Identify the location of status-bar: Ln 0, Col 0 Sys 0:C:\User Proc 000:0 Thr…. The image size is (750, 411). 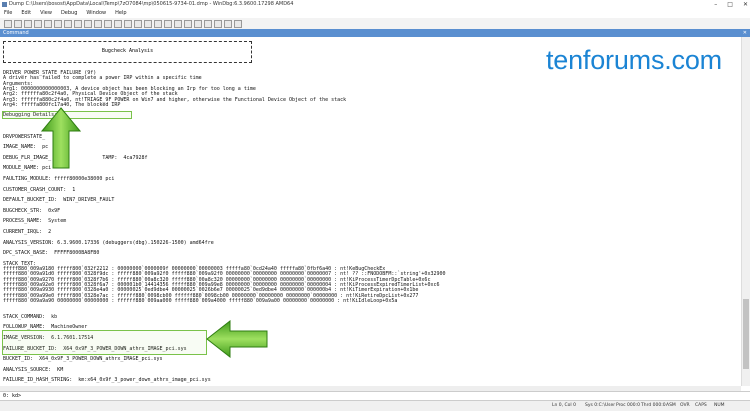
(375, 405).